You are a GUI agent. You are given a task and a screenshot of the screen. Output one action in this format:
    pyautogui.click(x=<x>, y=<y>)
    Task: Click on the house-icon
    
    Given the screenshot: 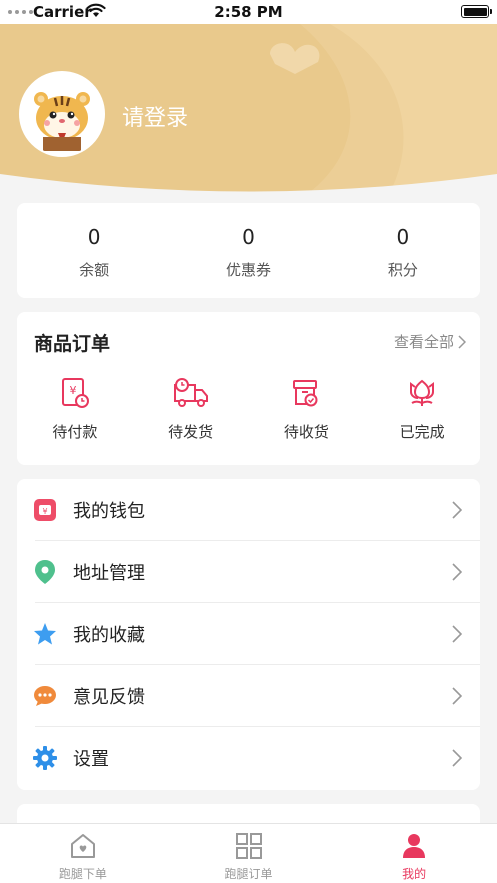 What is the action you would take?
    pyautogui.click(x=82, y=846)
    